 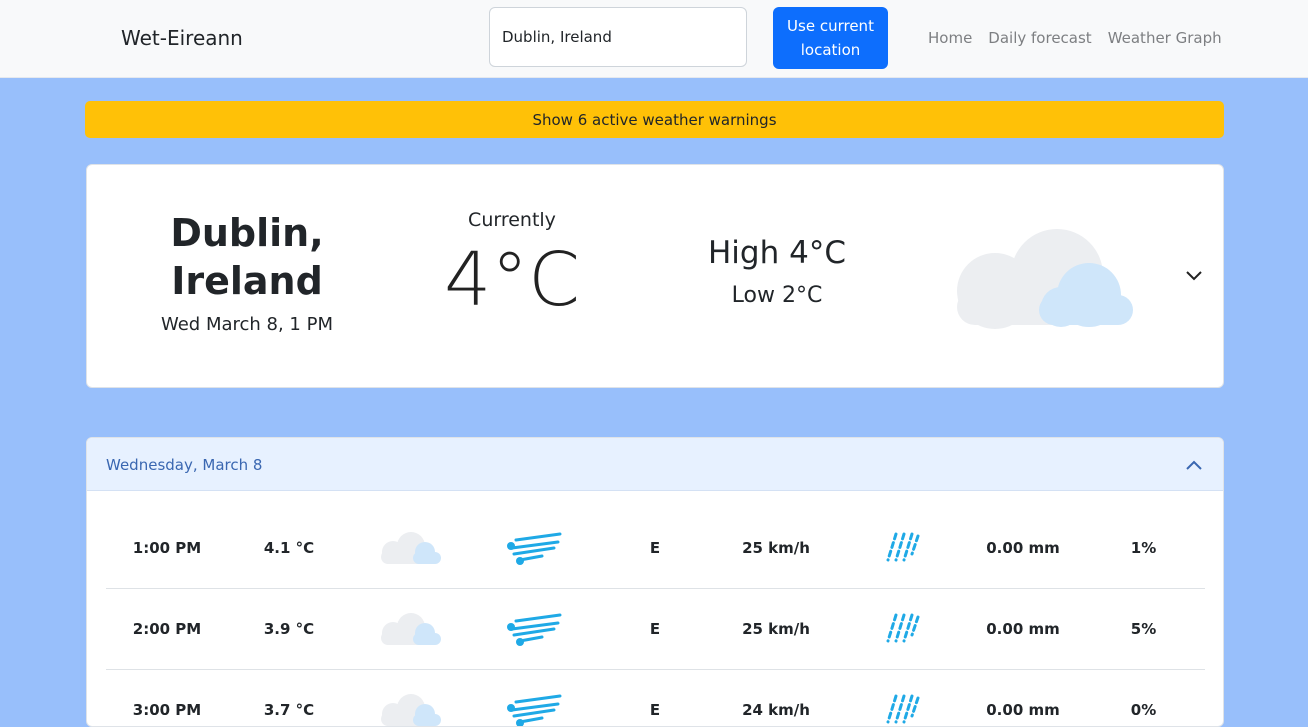 I want to click on hourly-row: 1:00 PM 4.1 °C E 25 km/h 0.00 mm 1%, so click(x=655, y=548).